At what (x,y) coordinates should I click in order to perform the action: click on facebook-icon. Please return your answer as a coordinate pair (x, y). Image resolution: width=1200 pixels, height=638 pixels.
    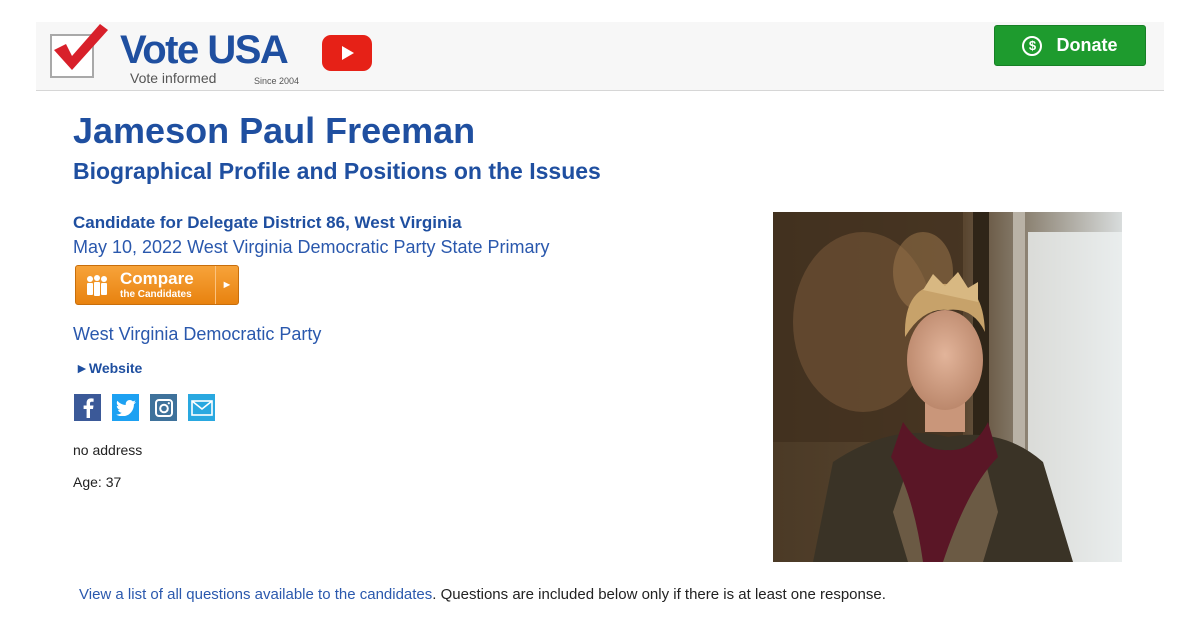
    Looking at the image, I should click on (87, 407).